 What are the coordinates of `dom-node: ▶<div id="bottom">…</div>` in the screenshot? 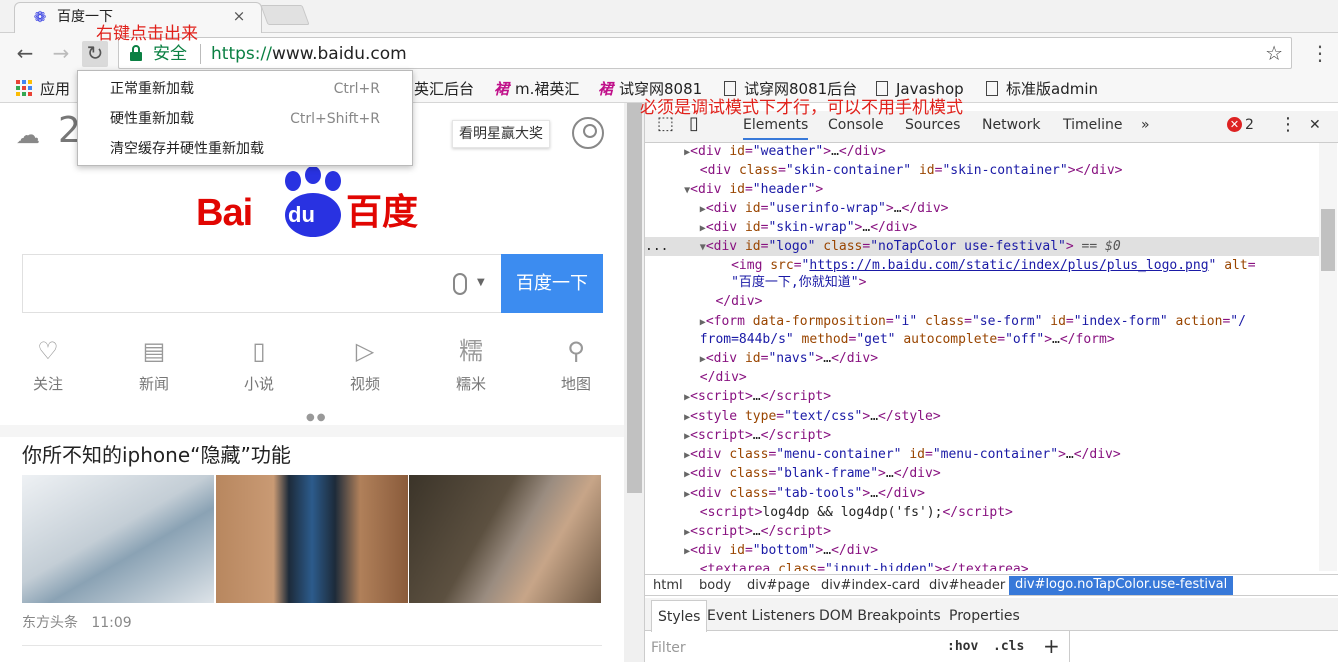 It's located at (982, 550).